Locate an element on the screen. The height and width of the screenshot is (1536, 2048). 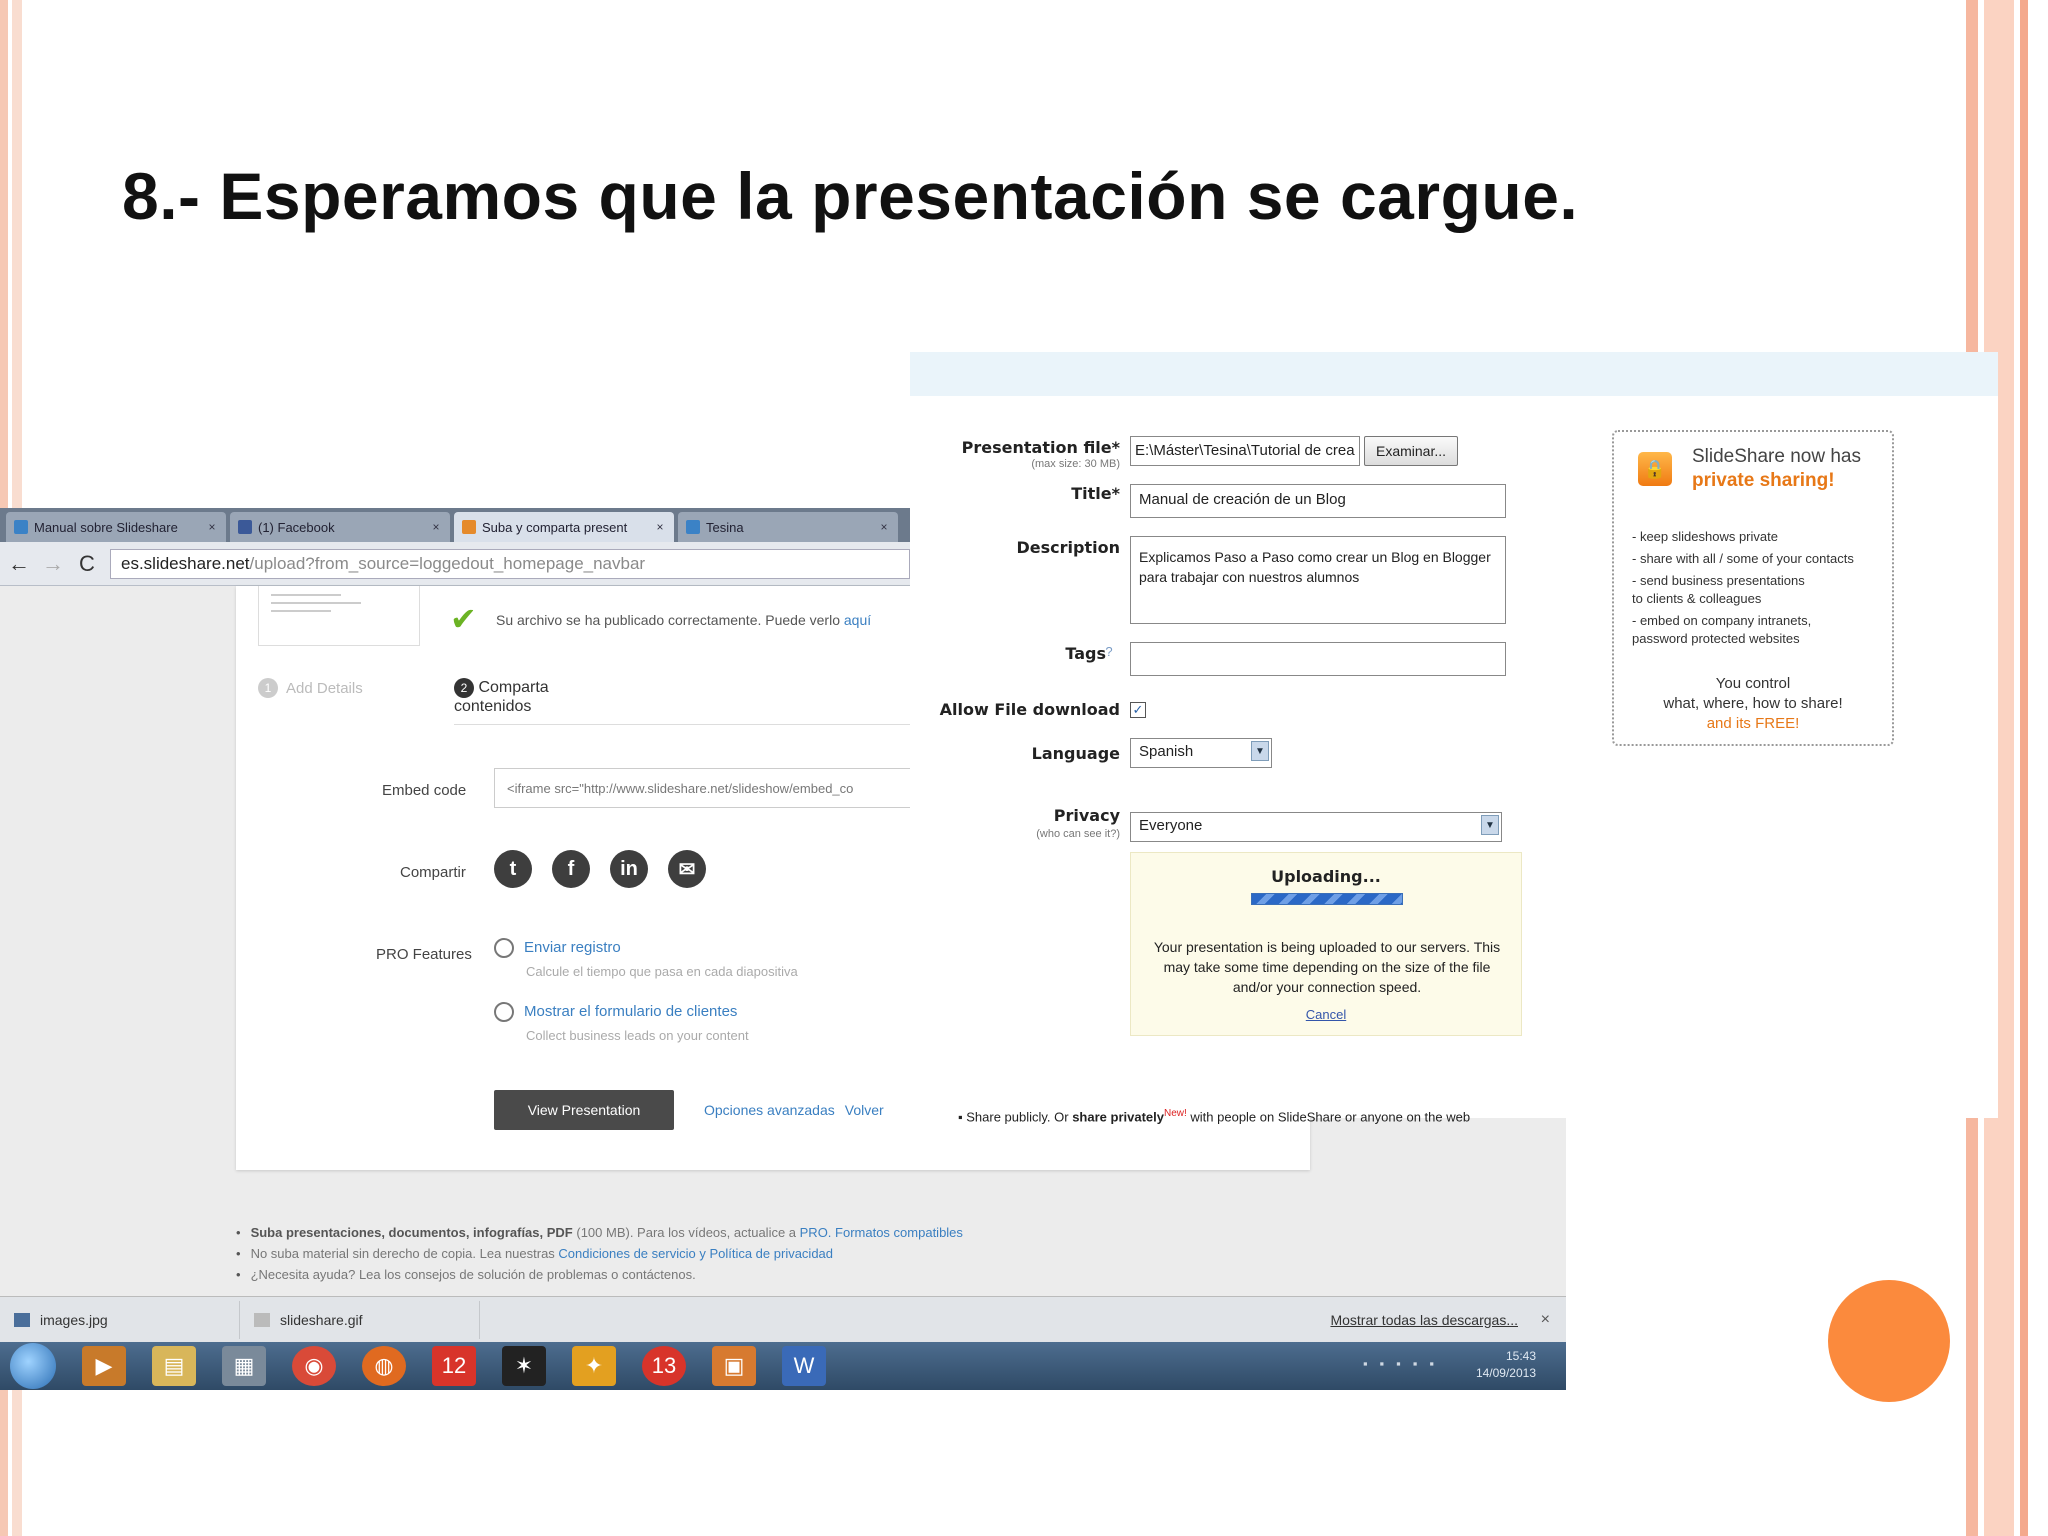
powerpoint-icon: ▣ is located at coordinates (734, 1366).